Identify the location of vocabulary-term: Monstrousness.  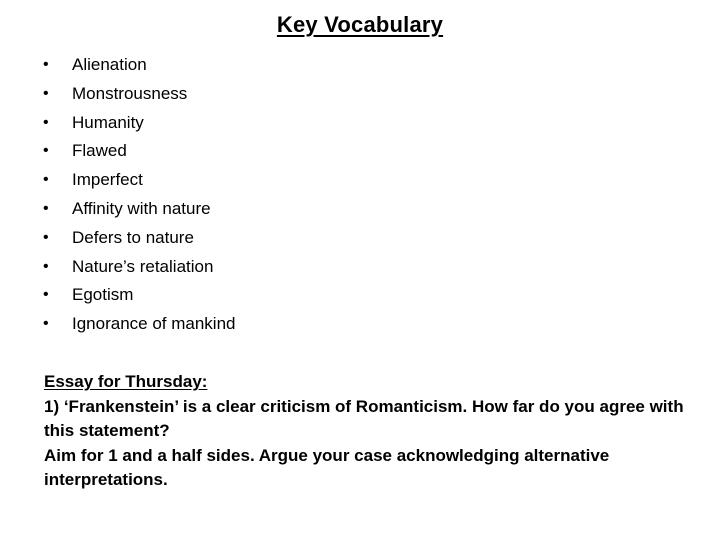
(130, 93).